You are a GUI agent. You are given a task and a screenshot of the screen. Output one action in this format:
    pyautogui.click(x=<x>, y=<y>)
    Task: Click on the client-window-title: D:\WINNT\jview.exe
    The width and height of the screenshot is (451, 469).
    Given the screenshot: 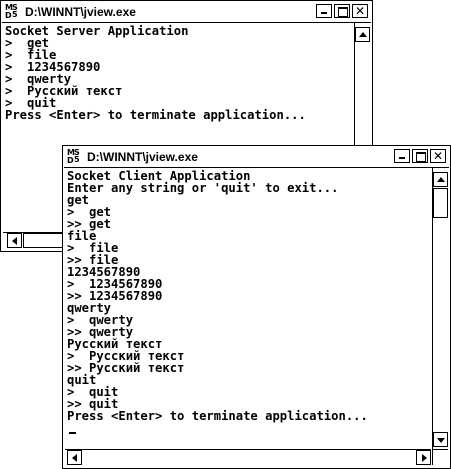 What is the action you would take?
    pyautogui.click(x=142, y=157)
    